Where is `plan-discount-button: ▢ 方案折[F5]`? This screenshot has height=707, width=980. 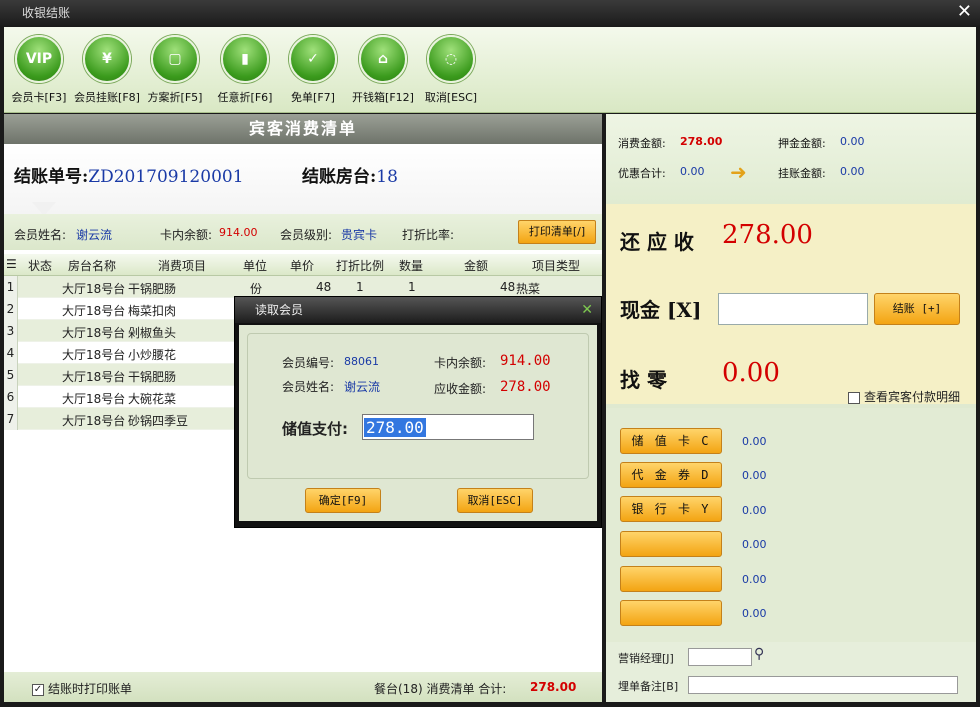
plan-discount-button: ▢ 方案折[F5] is located at coordinates (175, 70).